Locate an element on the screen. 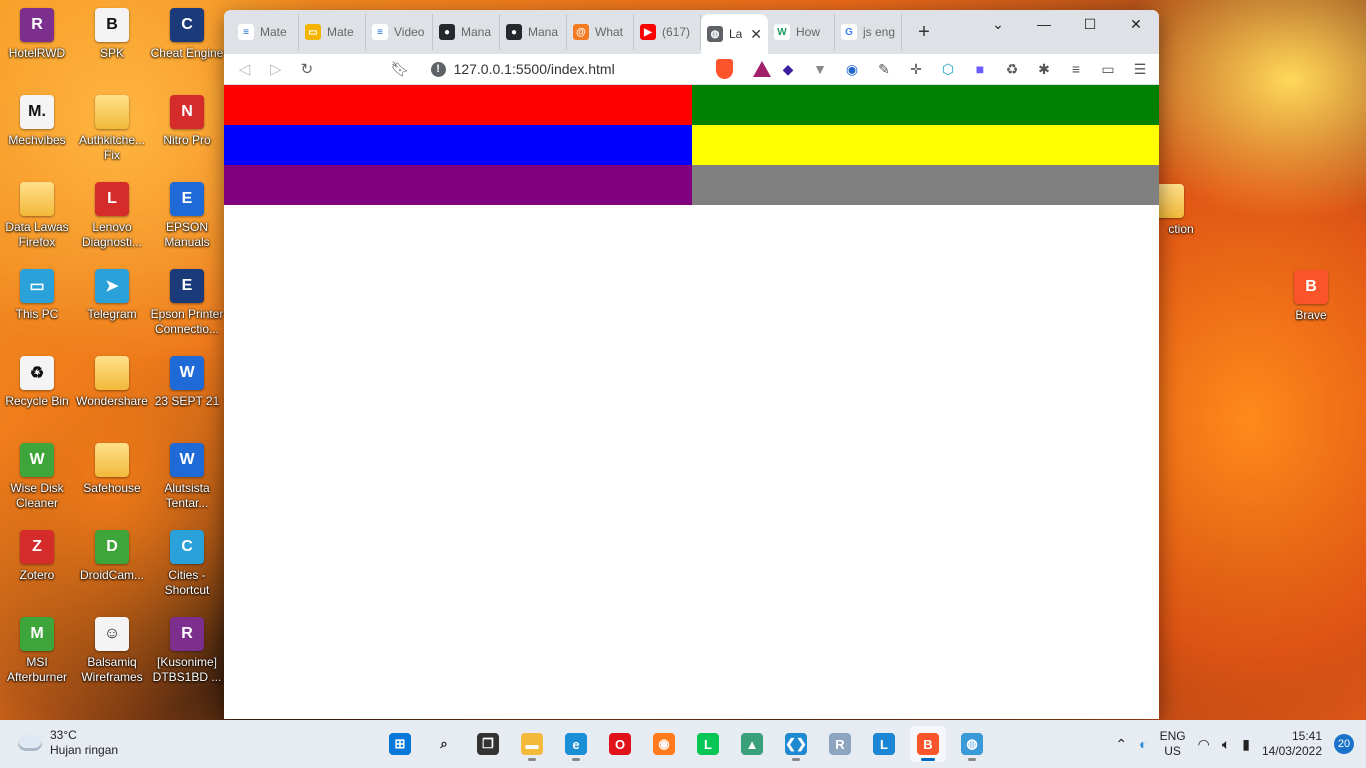 The image size is (1366, 768). taskbar-app: ⊞ is located at coordinates (400, 744).